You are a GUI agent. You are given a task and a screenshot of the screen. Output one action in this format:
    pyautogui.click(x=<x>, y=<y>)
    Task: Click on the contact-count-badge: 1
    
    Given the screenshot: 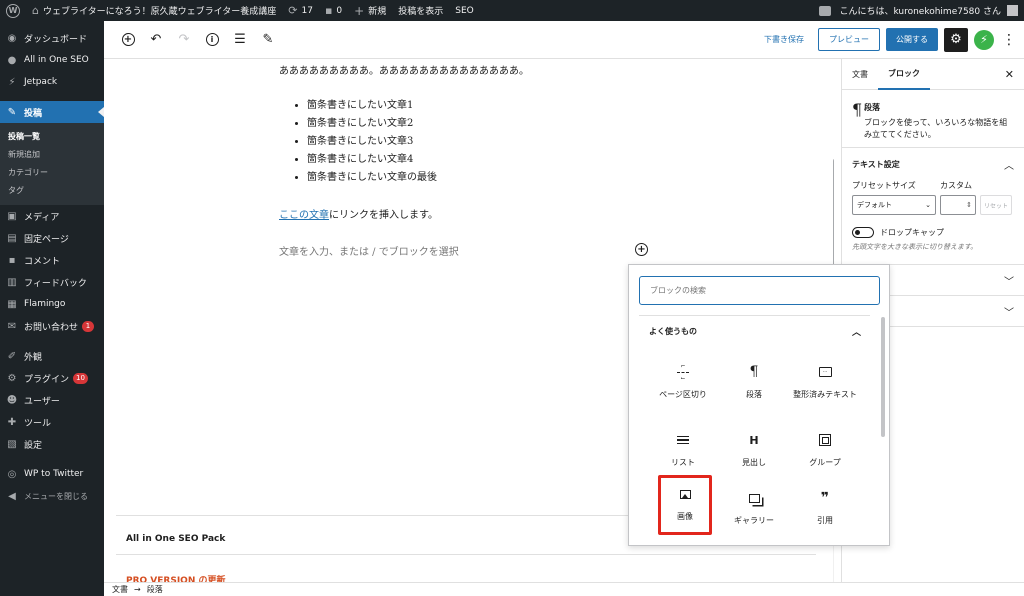 What is the action you would take?
    pyautogui.click(x=88, y=326)
    